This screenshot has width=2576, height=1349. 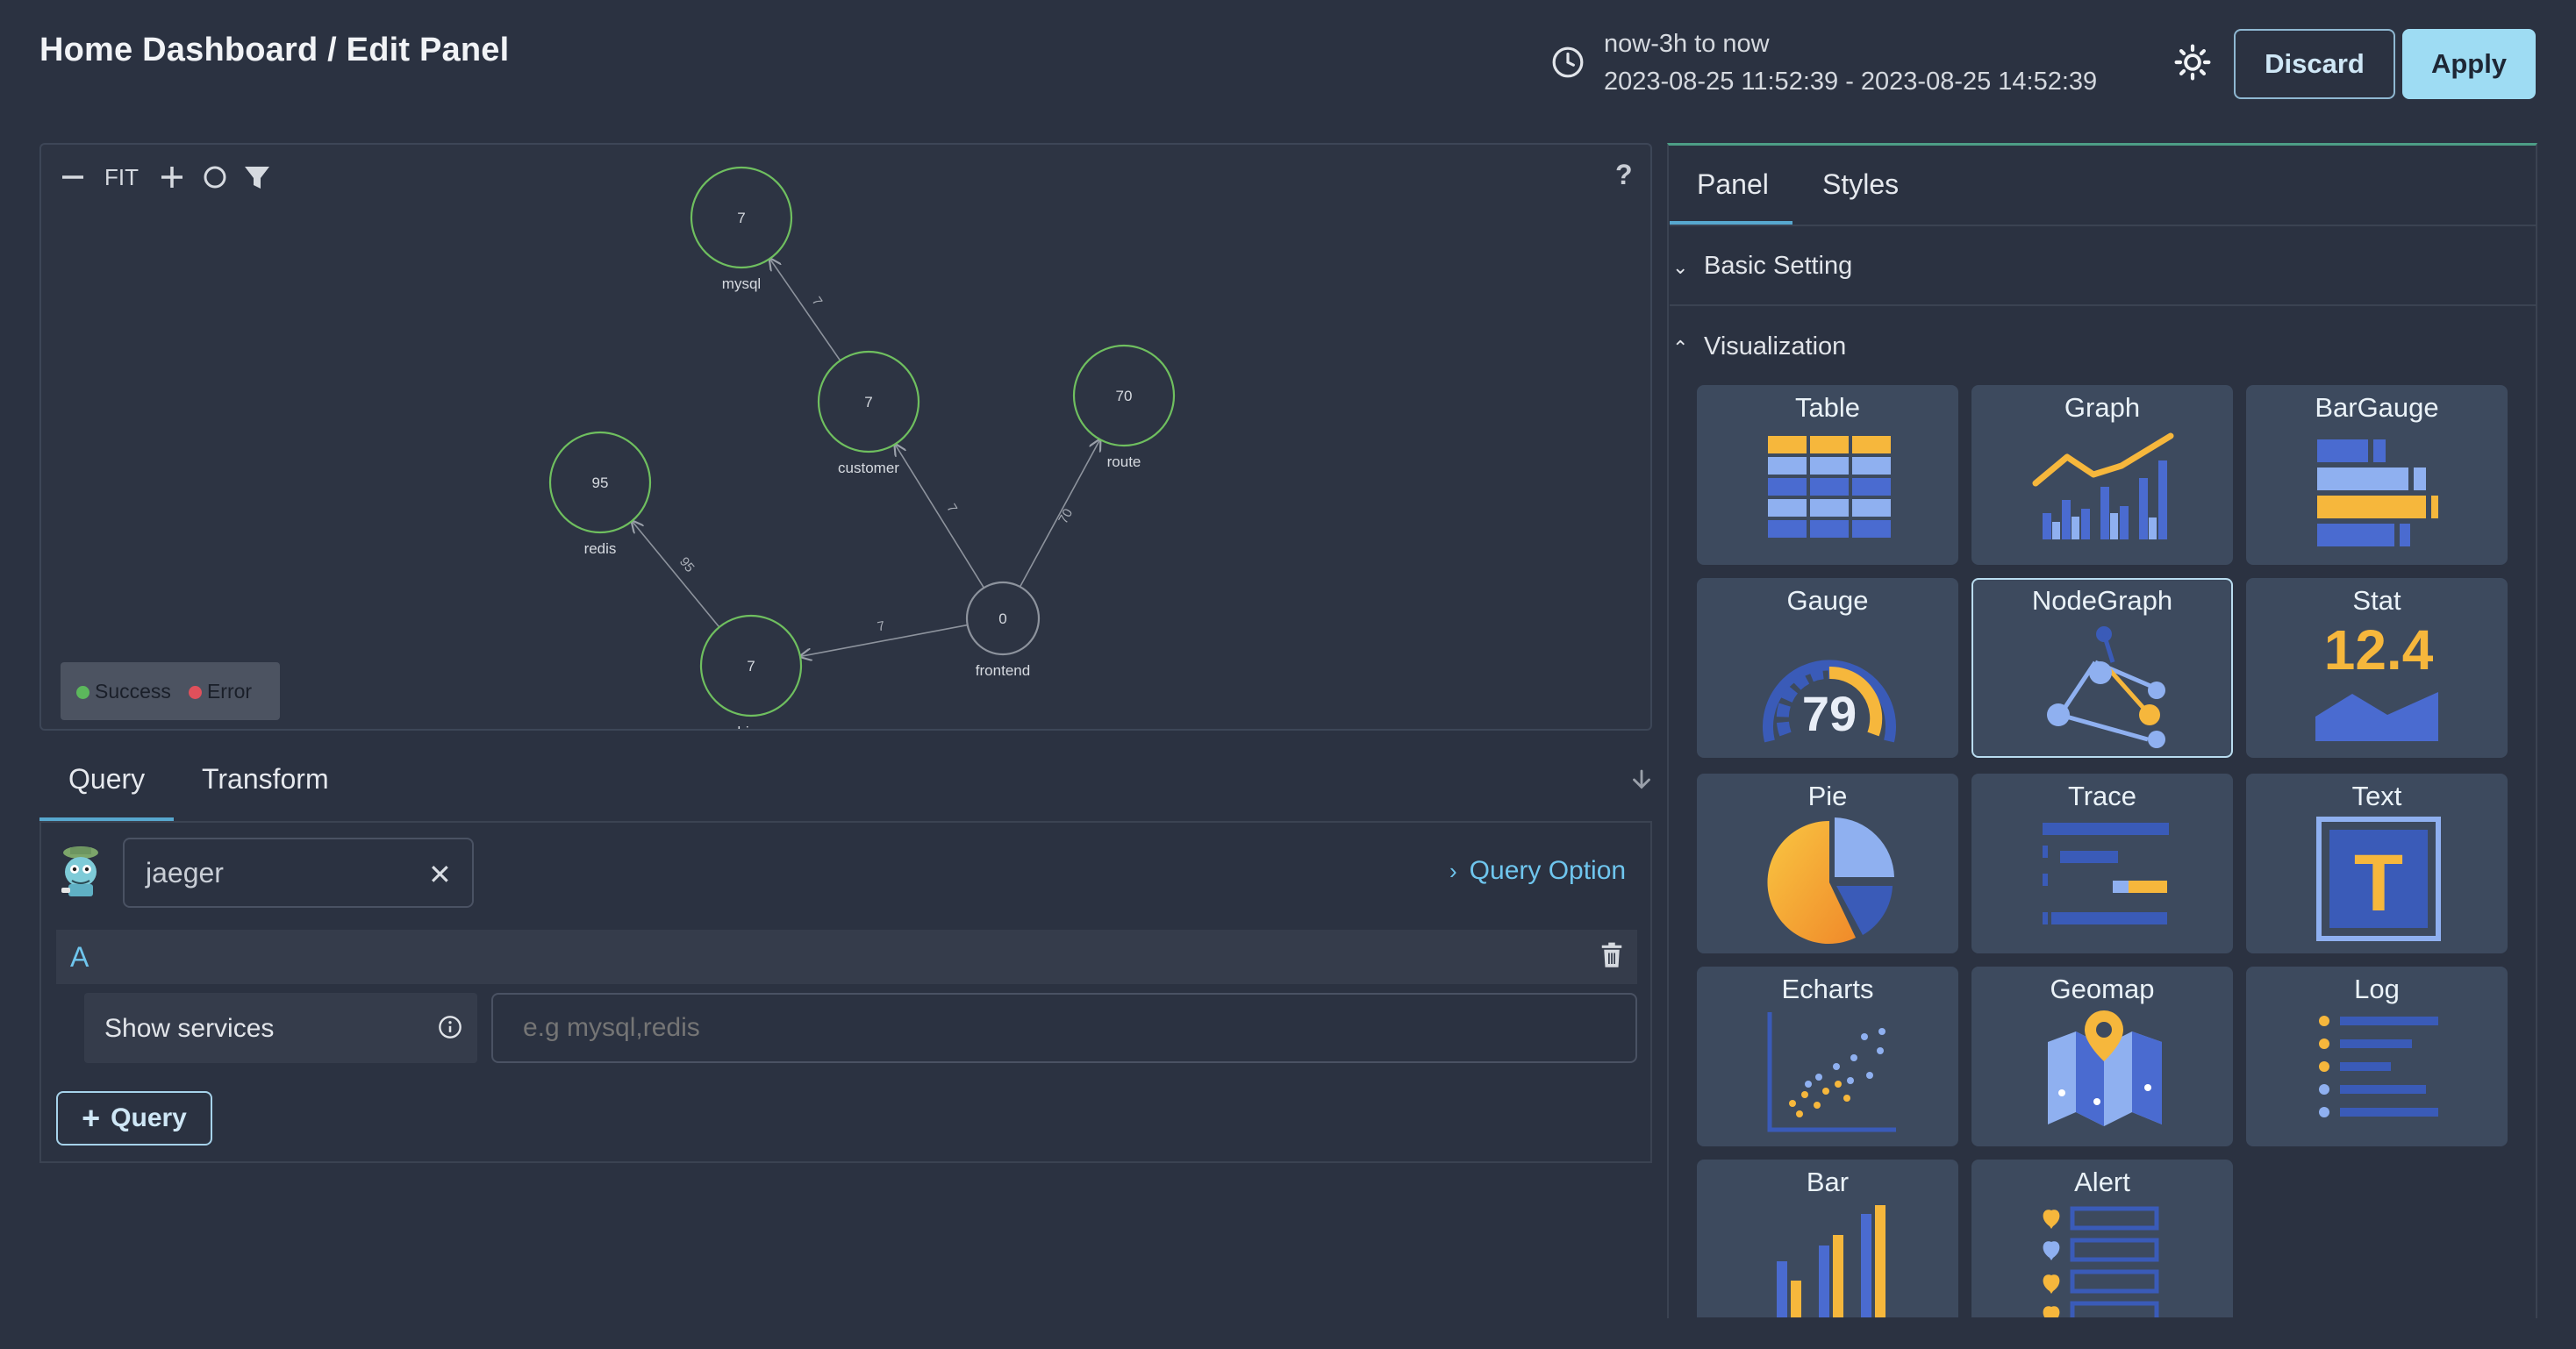 I want to click on viz-label: Alert, so click(x=2102, y=1182).